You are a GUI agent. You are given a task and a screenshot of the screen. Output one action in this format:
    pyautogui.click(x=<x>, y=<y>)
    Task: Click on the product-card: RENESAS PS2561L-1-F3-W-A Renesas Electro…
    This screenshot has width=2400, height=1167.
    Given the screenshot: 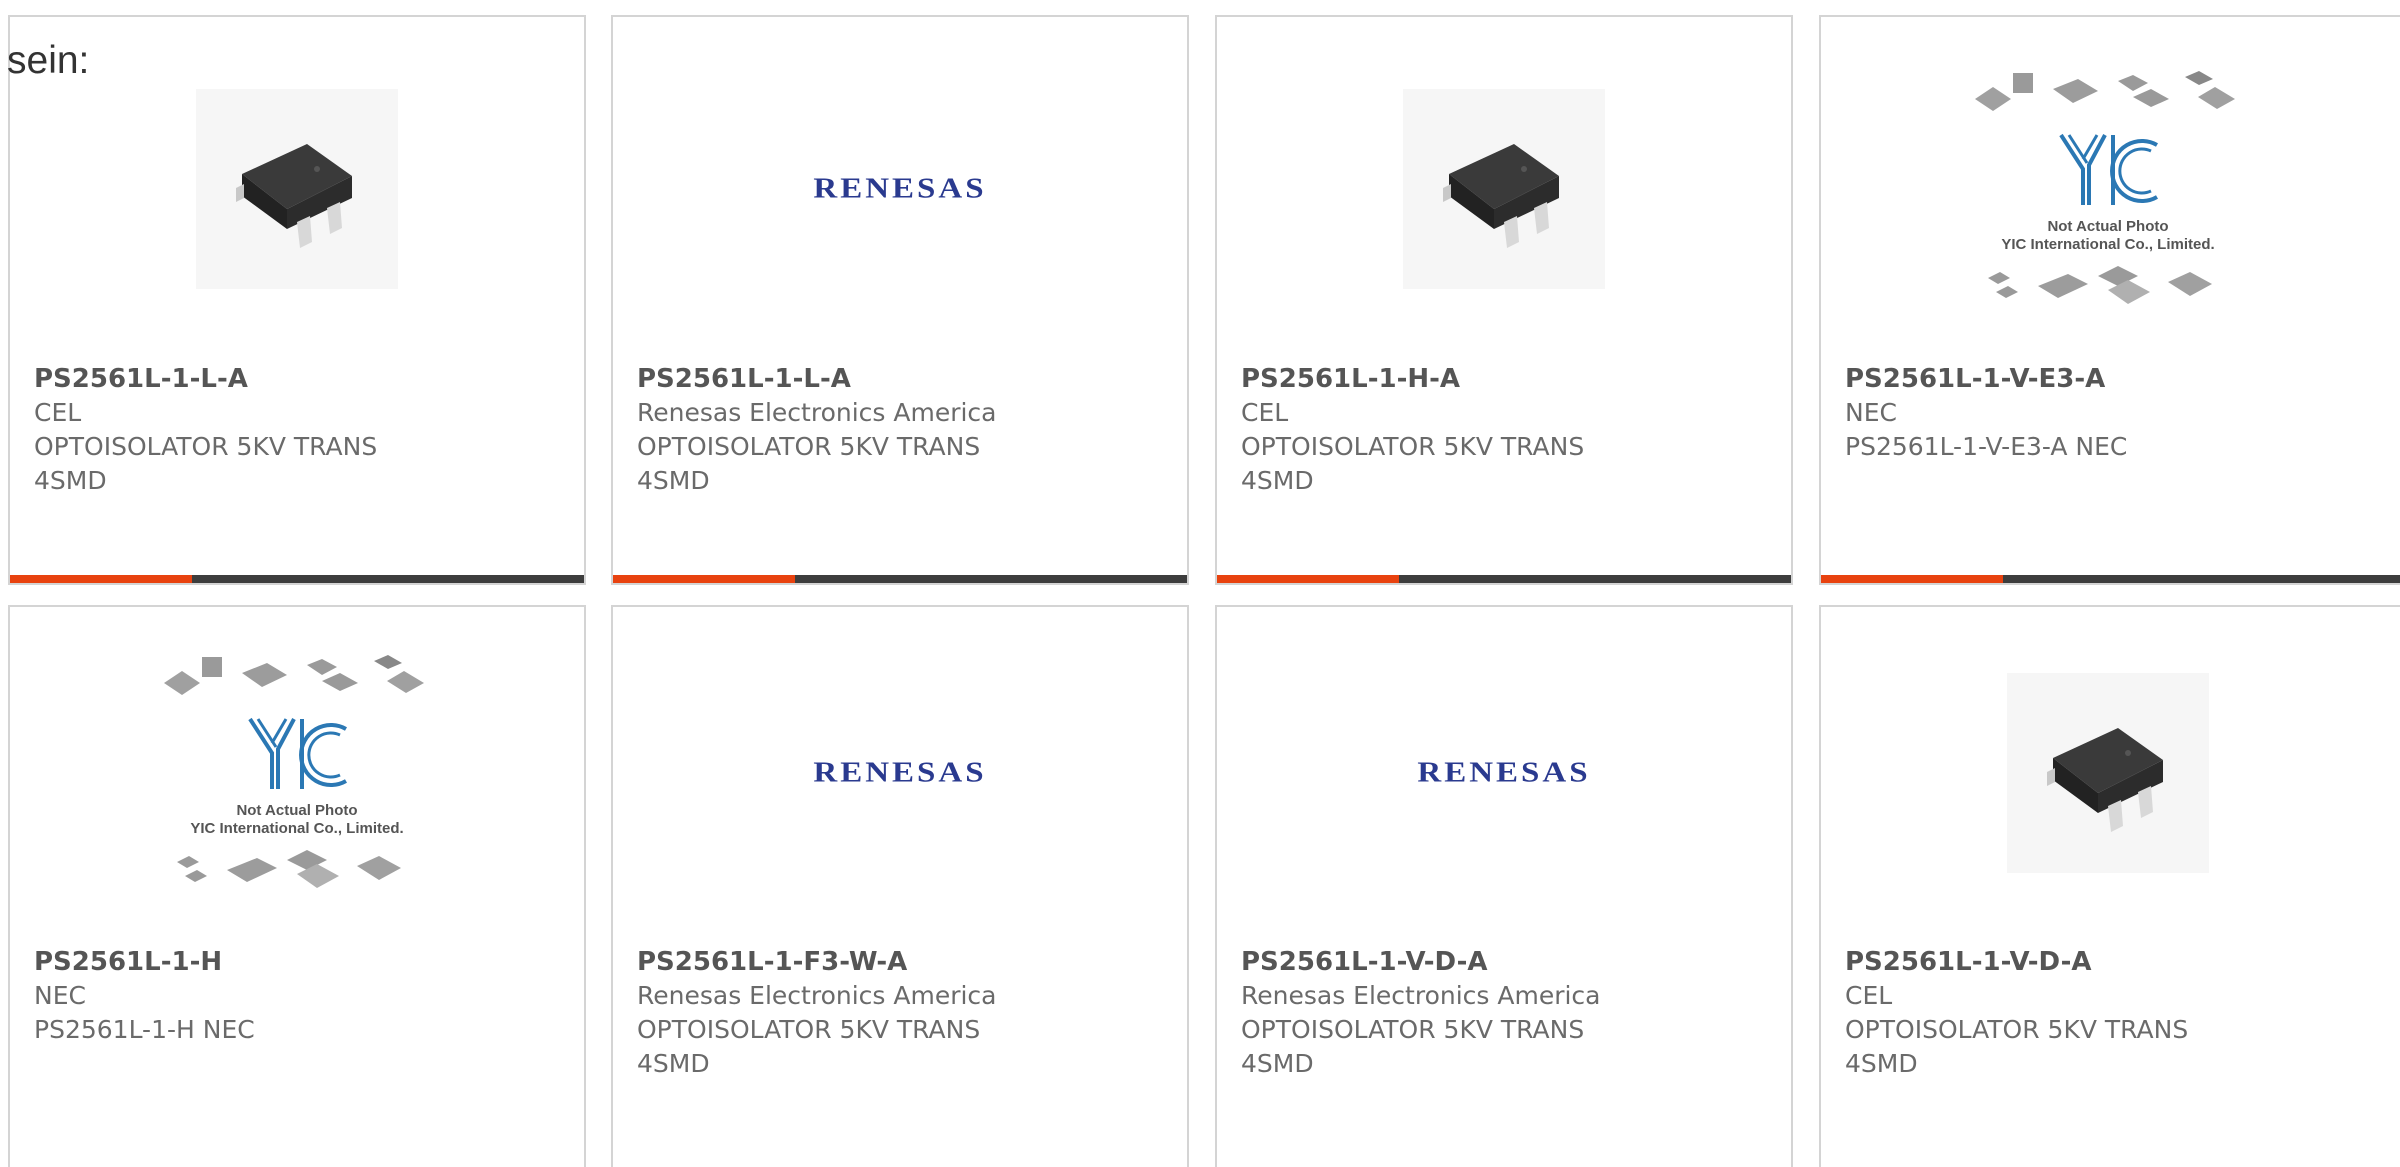 What is the action you would take?
    pyautogui.click(x=900, y=886)
    